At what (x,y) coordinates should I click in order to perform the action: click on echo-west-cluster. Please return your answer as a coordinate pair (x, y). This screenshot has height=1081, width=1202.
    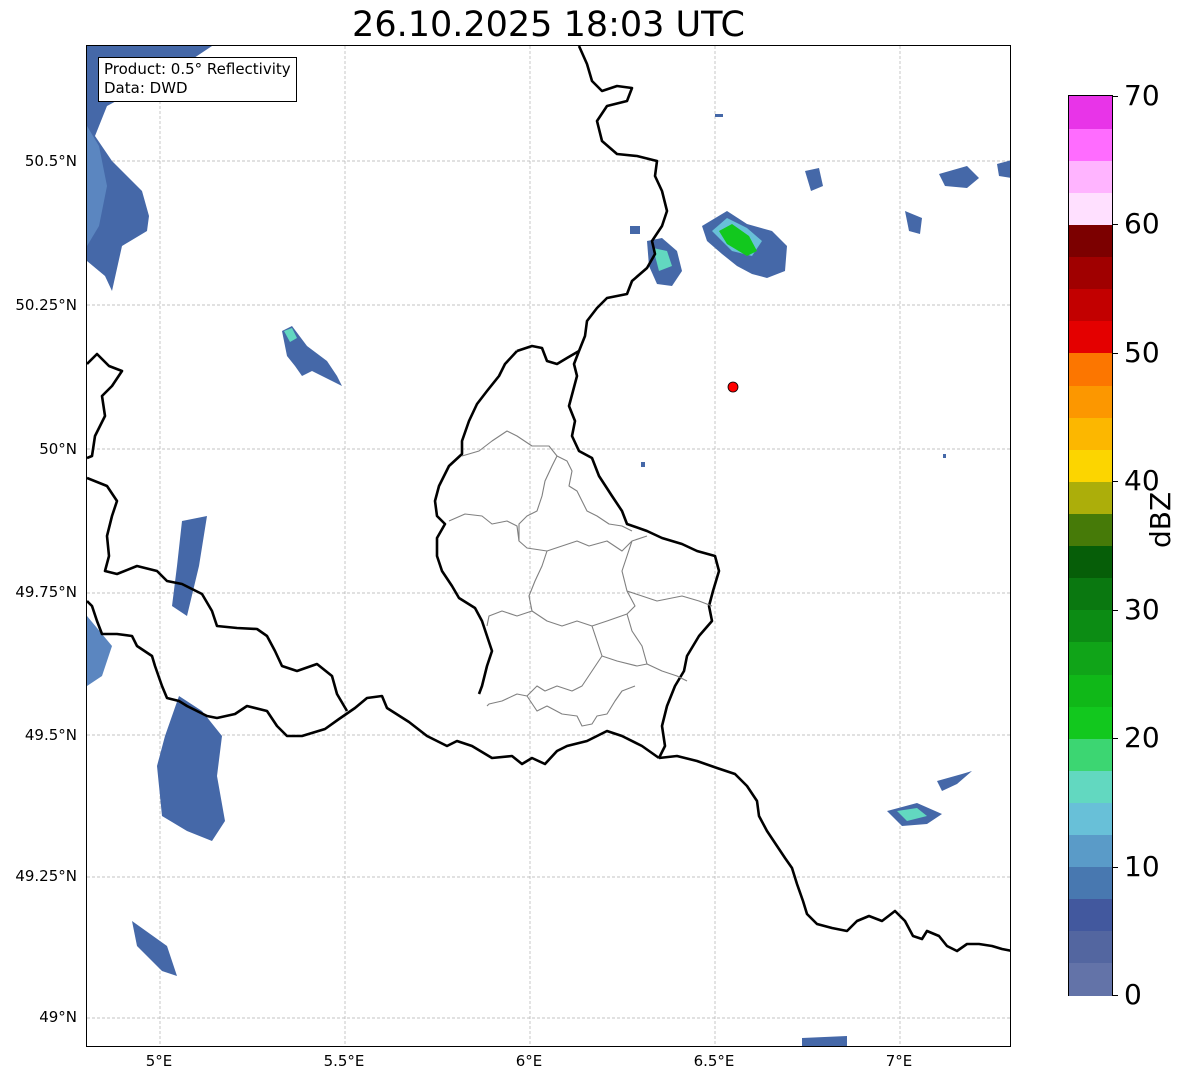
    Looking at the image, I should click on (189, 566).